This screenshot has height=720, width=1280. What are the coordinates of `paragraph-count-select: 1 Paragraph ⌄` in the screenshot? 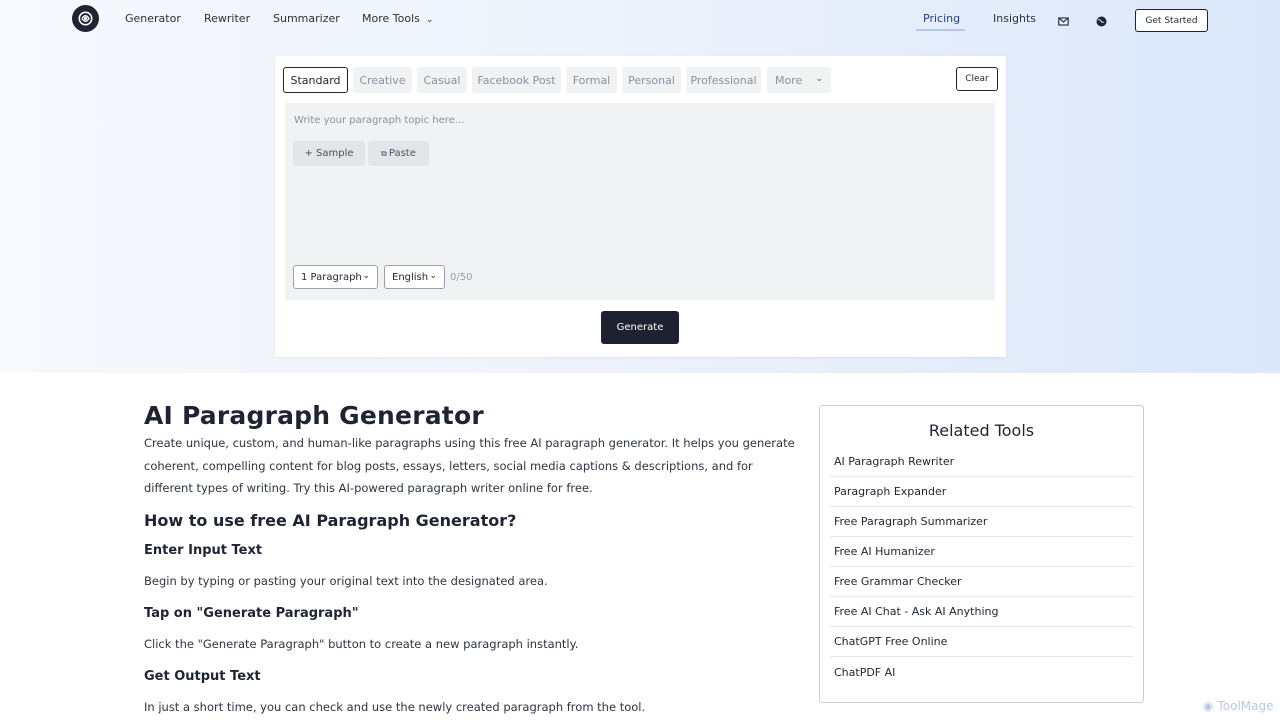 It's located at (335, 277).